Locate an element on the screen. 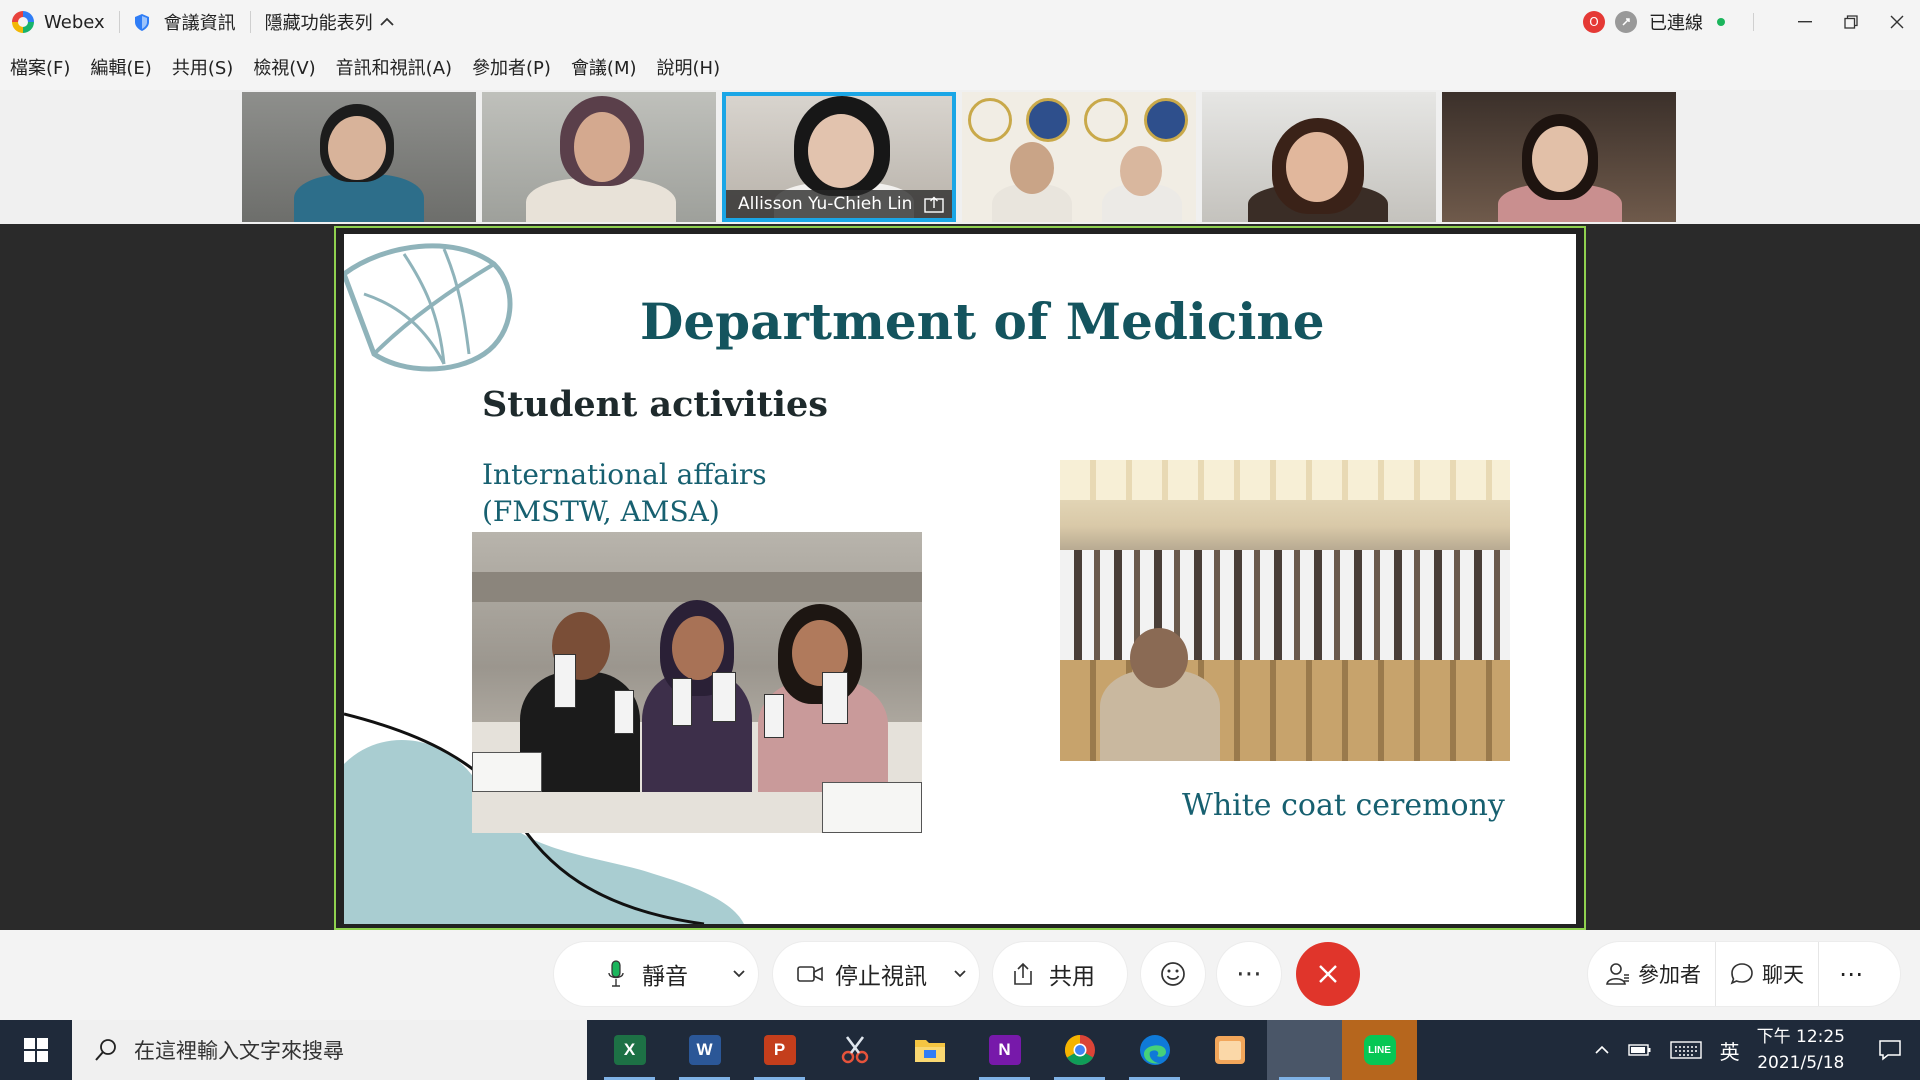  webex-logo-icon is located at coordinates (23, 22).